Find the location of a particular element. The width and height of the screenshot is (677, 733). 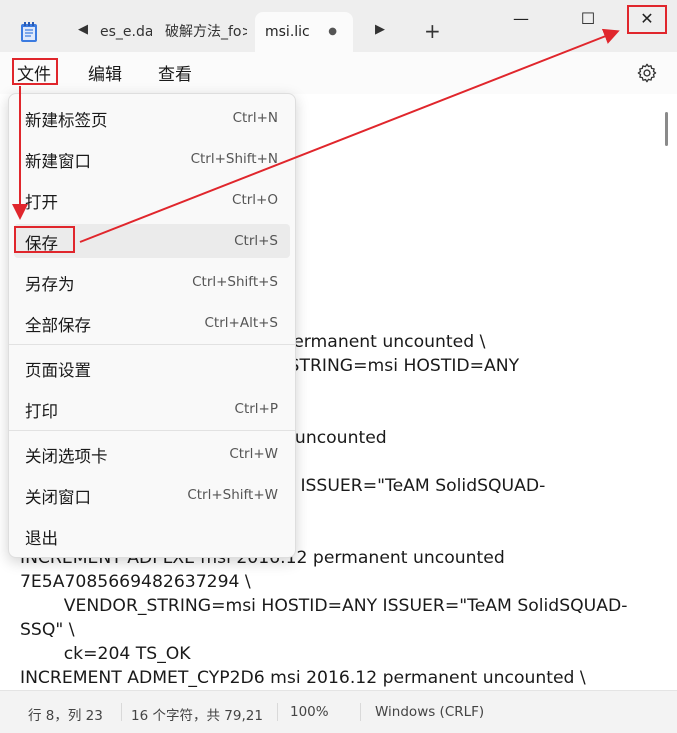

menu-item-label: 全部保存 is located at coordinates (58, 325).